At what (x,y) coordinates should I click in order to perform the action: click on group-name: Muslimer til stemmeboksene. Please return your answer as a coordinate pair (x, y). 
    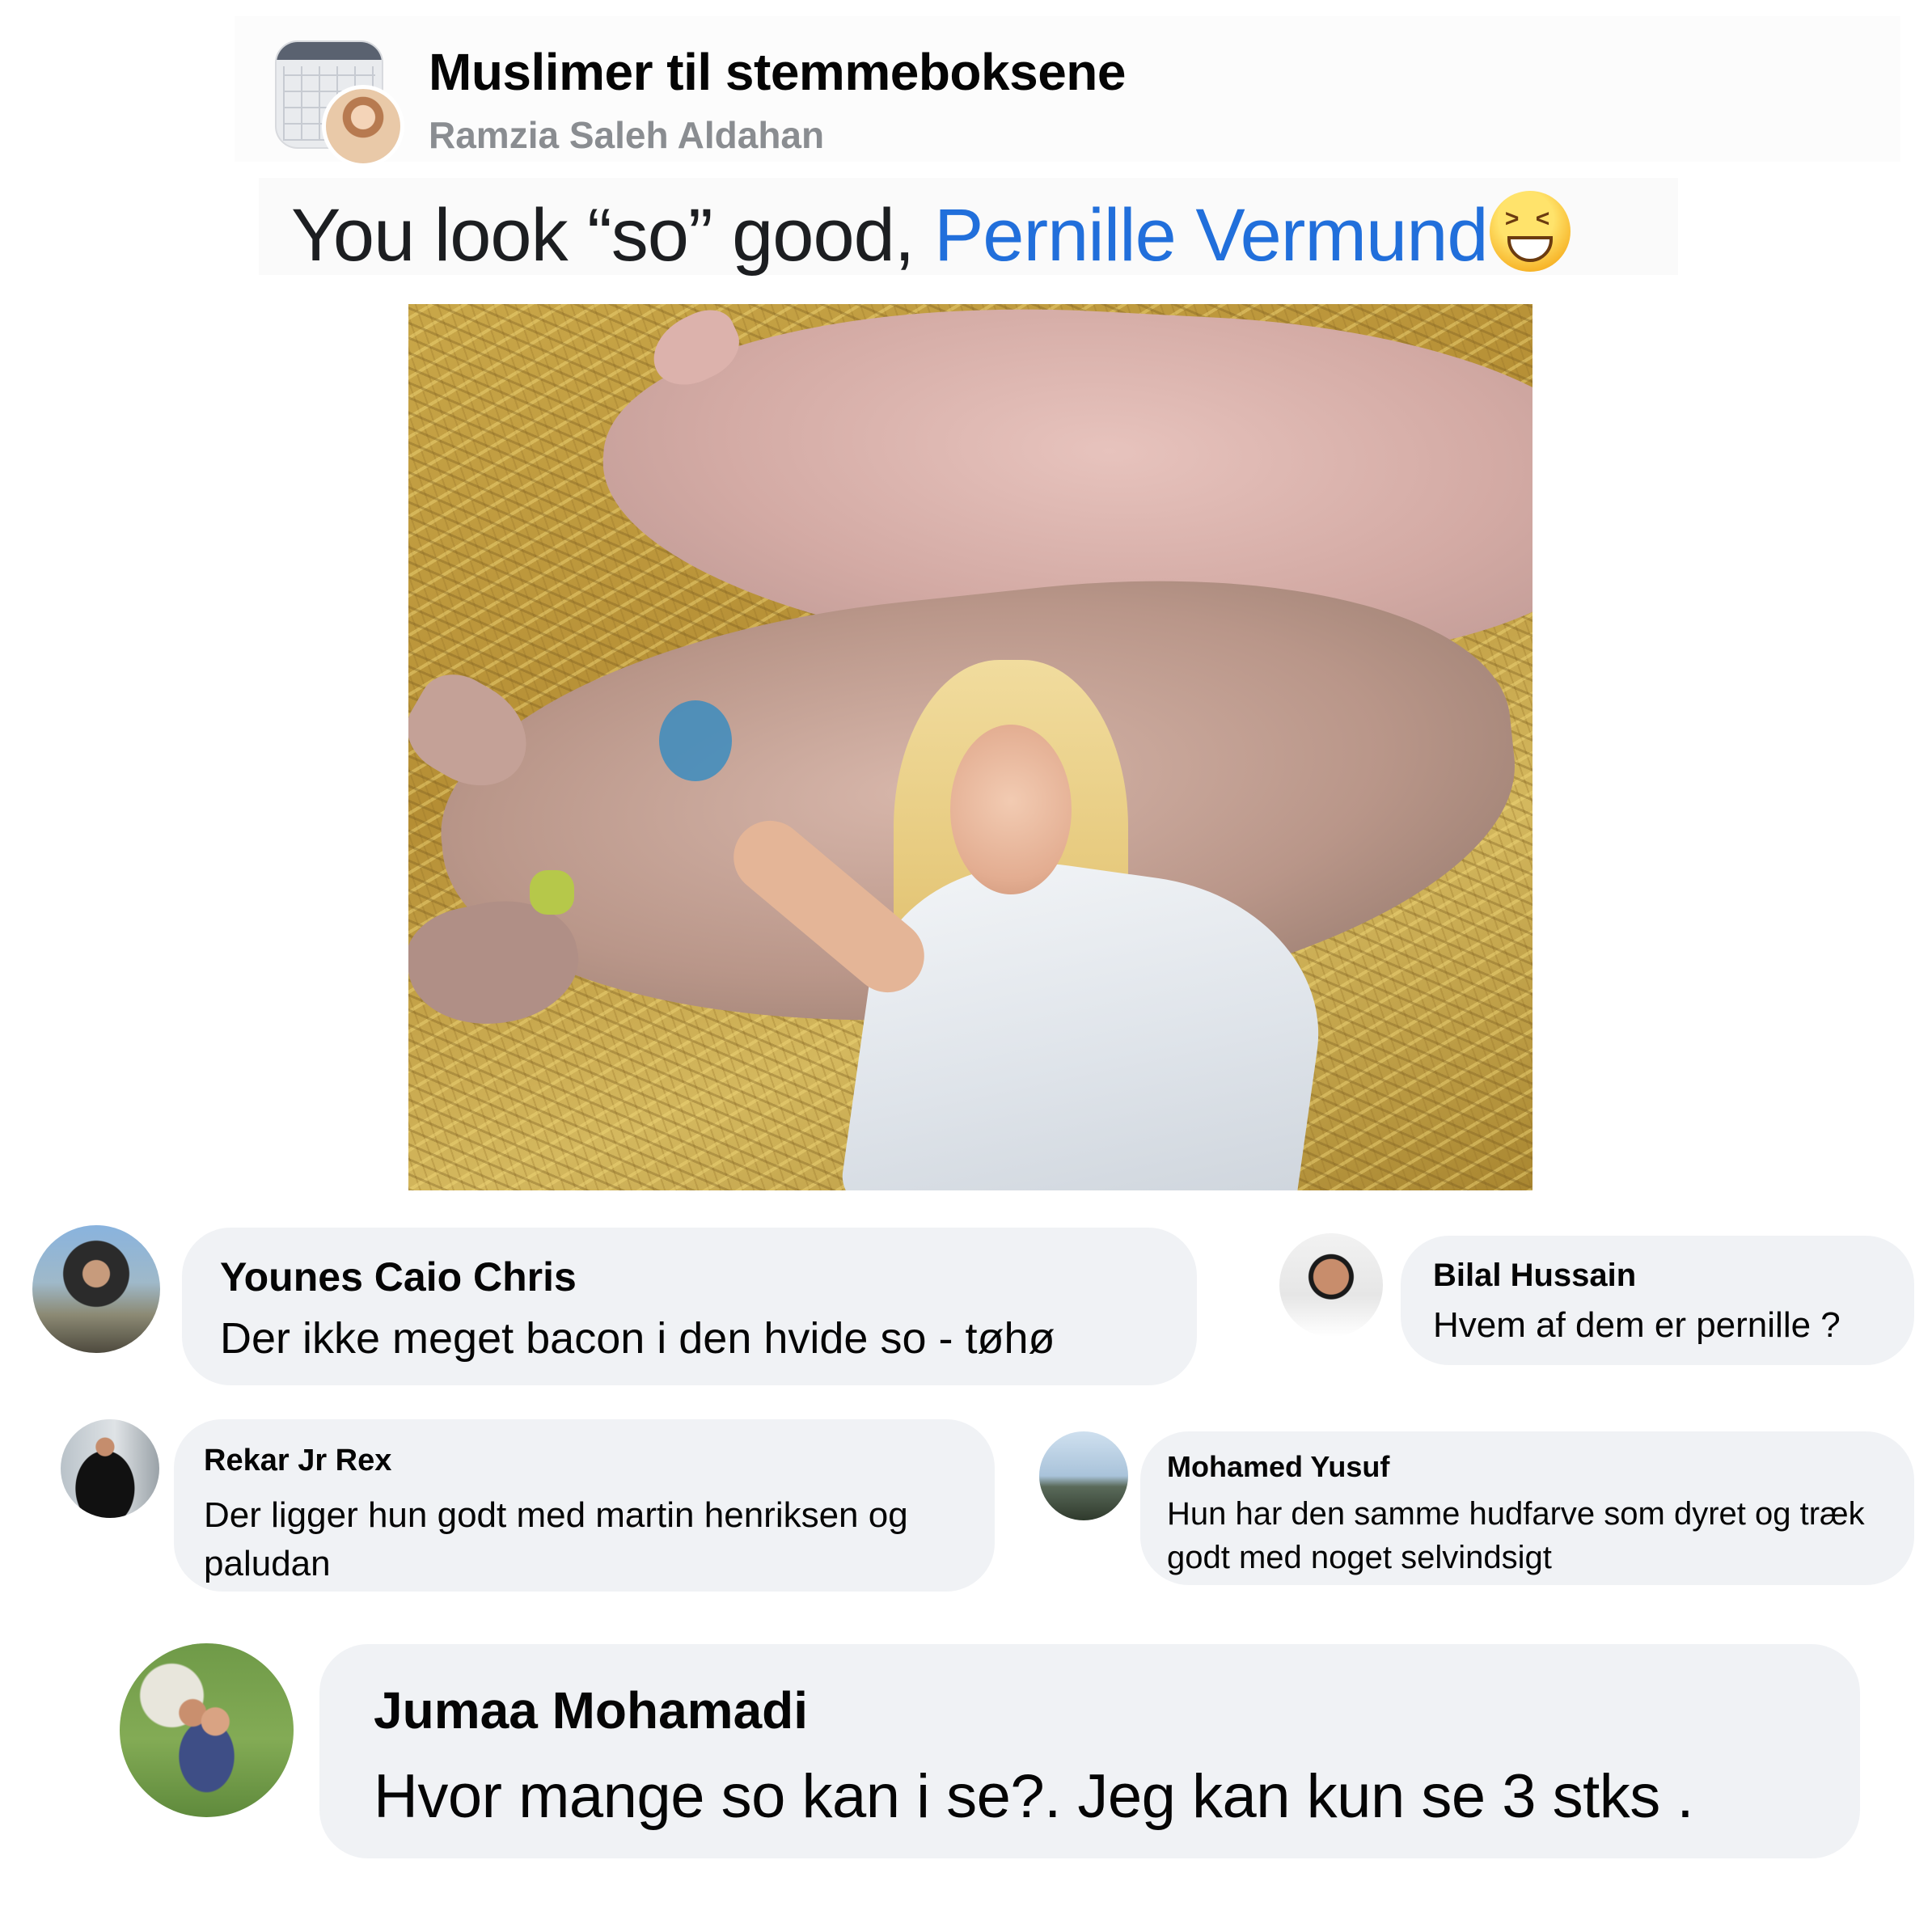
    Looking at the image, I should click on (777, 72).